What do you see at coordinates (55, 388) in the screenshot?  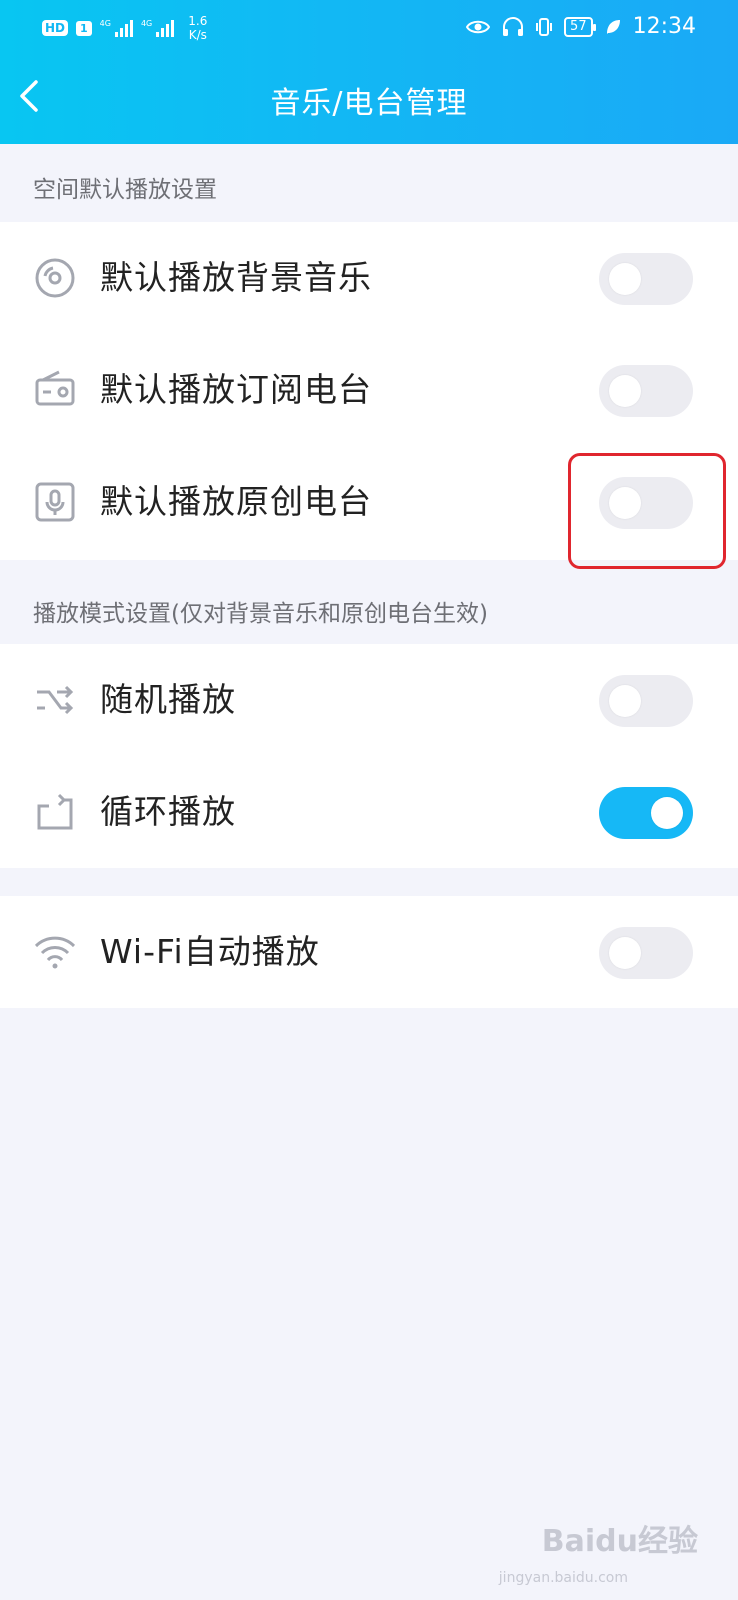 I see `radio-icon` at bounding box center [55, 388].